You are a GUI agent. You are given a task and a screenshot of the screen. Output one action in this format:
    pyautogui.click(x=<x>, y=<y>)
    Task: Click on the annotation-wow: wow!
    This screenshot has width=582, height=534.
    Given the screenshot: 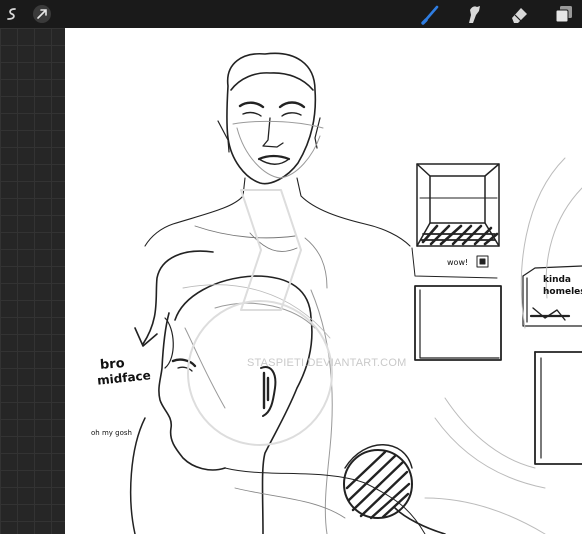 What is the action you would take?
    pyautogui.click(x=458, y=262)
    